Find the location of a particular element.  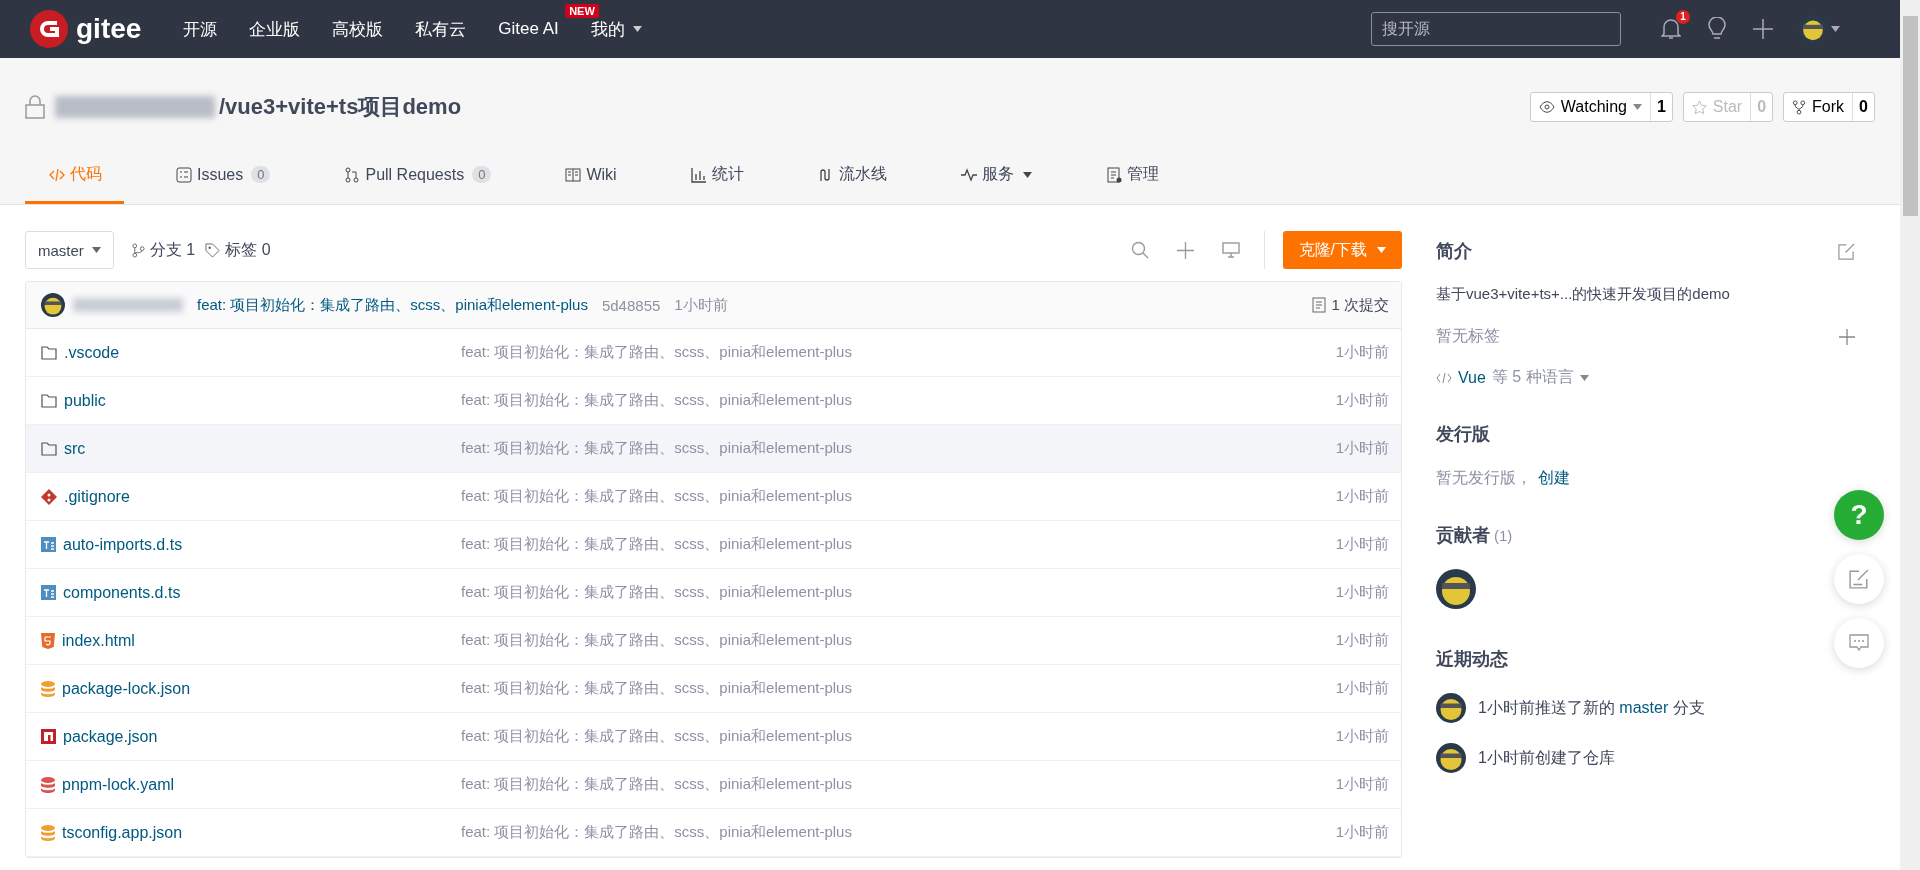

nav-link: 私有云 is located at coordinates (441, 29).